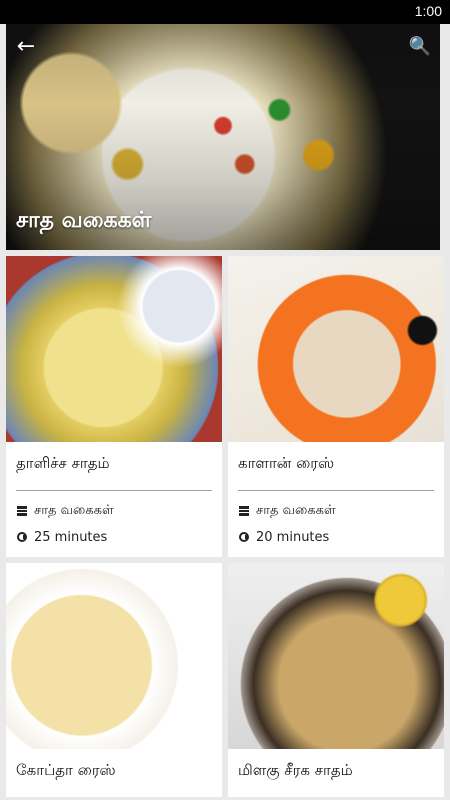 This screenshot has height=800, width=450. Describe the element at coordinates (428, 11) in the screenshot. I see `status-time: 1:00` at that location.